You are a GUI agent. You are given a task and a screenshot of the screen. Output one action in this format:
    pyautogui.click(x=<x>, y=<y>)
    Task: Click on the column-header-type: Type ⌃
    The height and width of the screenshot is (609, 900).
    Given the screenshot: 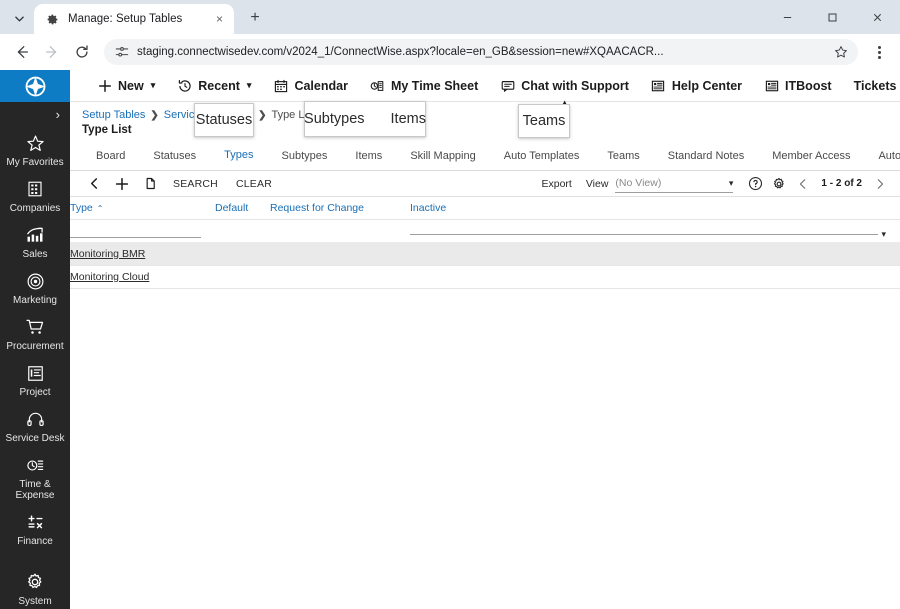 What is the action you would take?
    pyautogui.click(x=142, y=208)
    